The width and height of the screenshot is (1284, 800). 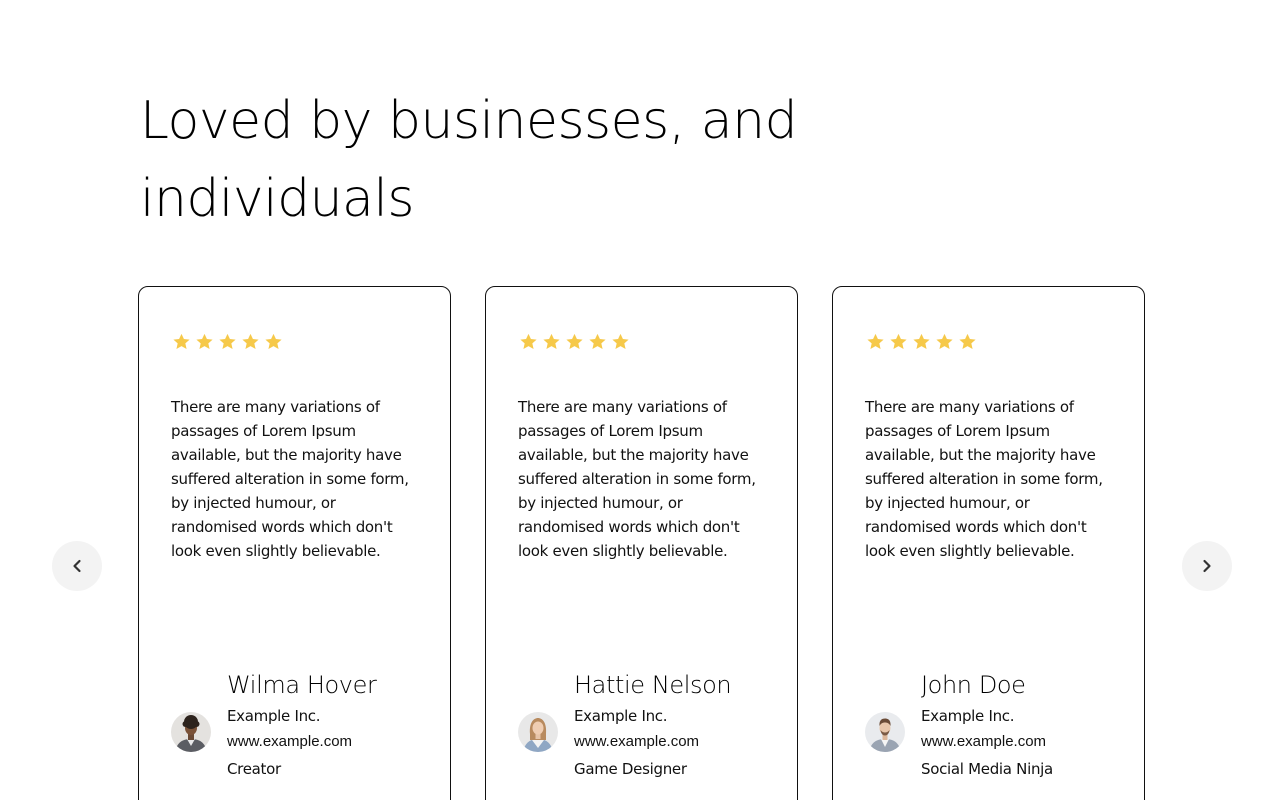 What do you see at coordinates (630, 769) in the screenshot?
I see `person-role: Game Designer` at bounding box center [630, 769].